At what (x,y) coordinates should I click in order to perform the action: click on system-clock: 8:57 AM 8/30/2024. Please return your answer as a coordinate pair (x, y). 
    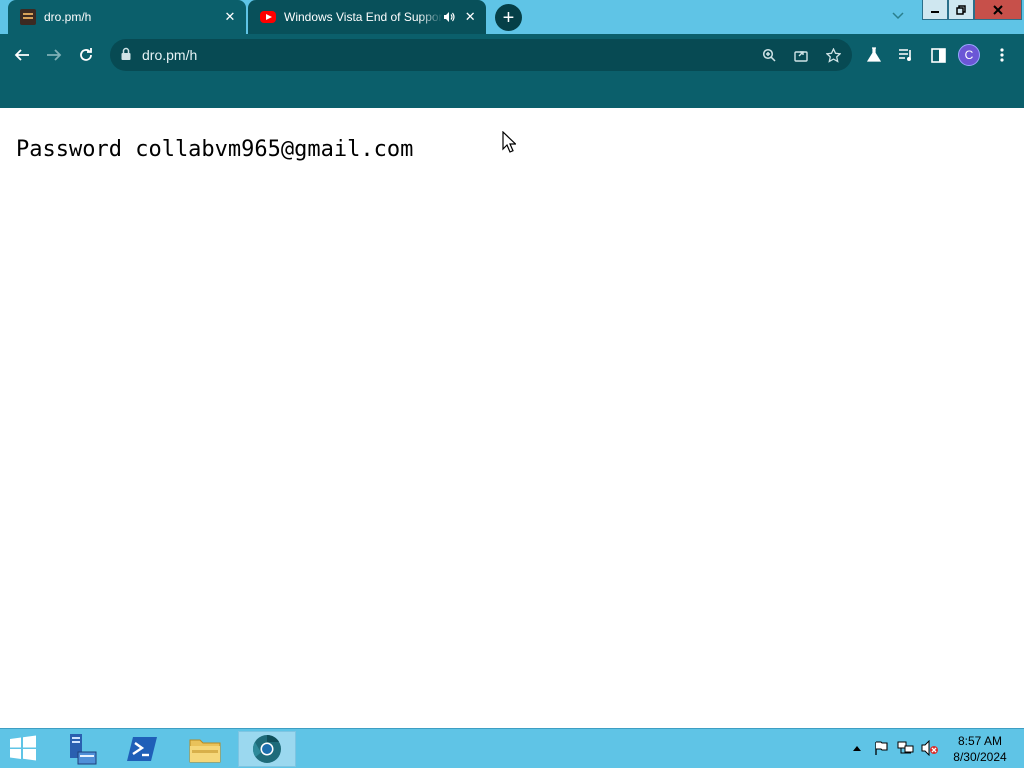
    Looking at the image, I should click on (980, 749).